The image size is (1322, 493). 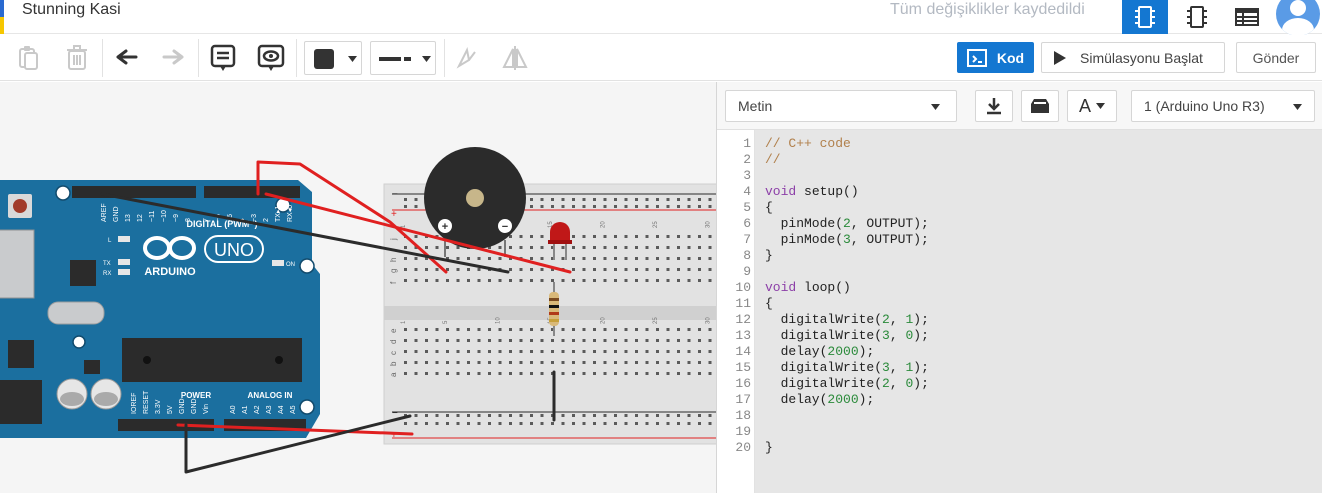 What do you see at coordinates (743, 303) in the screenshot?
I see `line-number: 11` at bounding box center [743, 303].